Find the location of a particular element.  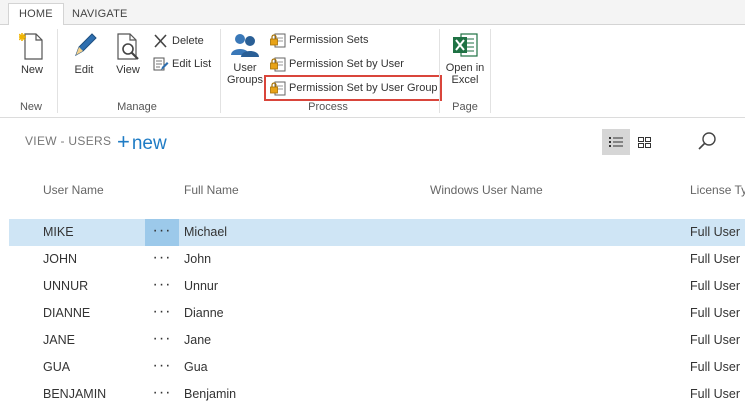

edit-button: Edit is located at coordinates (84, 53).